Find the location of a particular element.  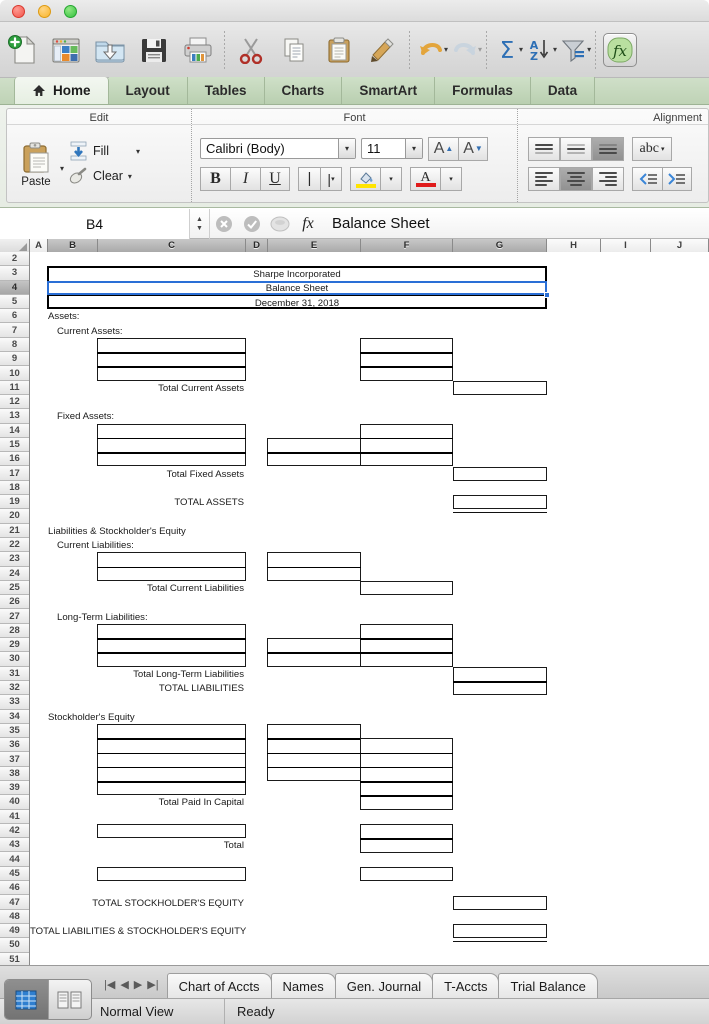

row-header-47: 47 is located at coordinates (14, 902).